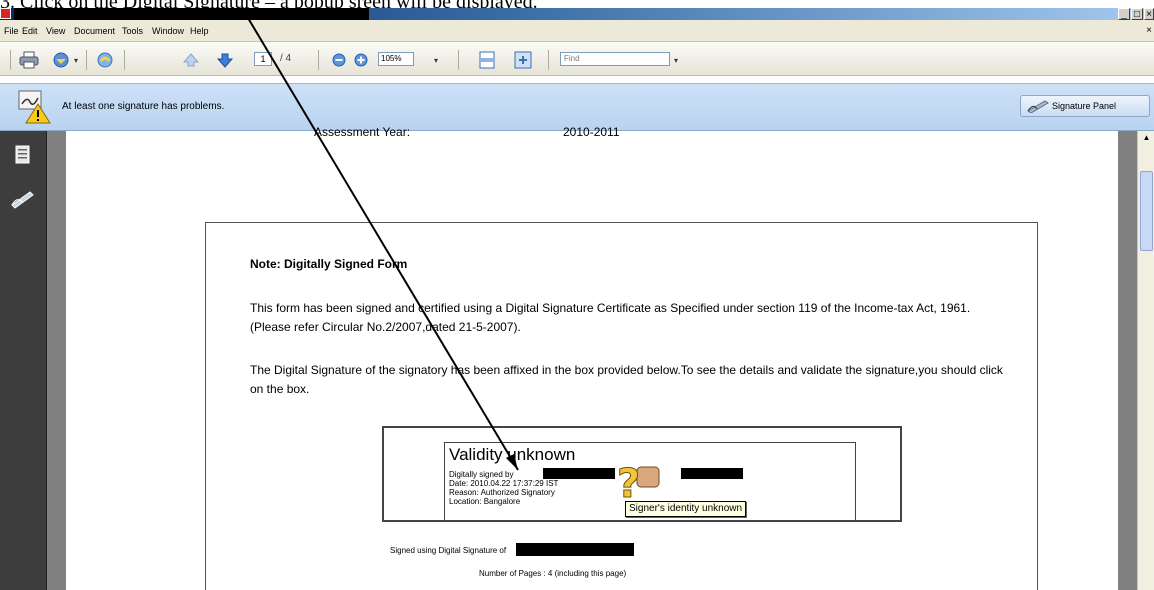 This screenshot has height=590, width=1154. What do you see at coordinates (263, 59) in the screenshot?
I see `page-number-field: 1` at bounding box center [263, 59].